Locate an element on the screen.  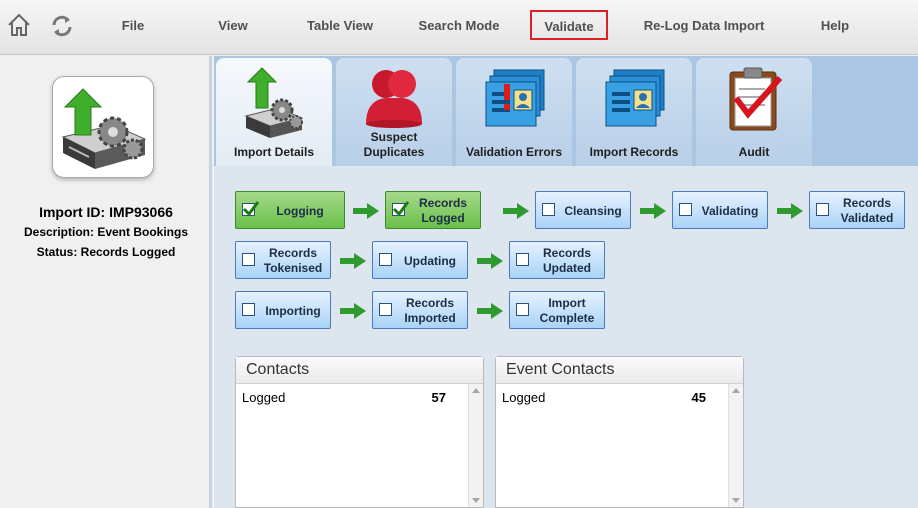
import-records-icon is located at coordinates (636, 100).